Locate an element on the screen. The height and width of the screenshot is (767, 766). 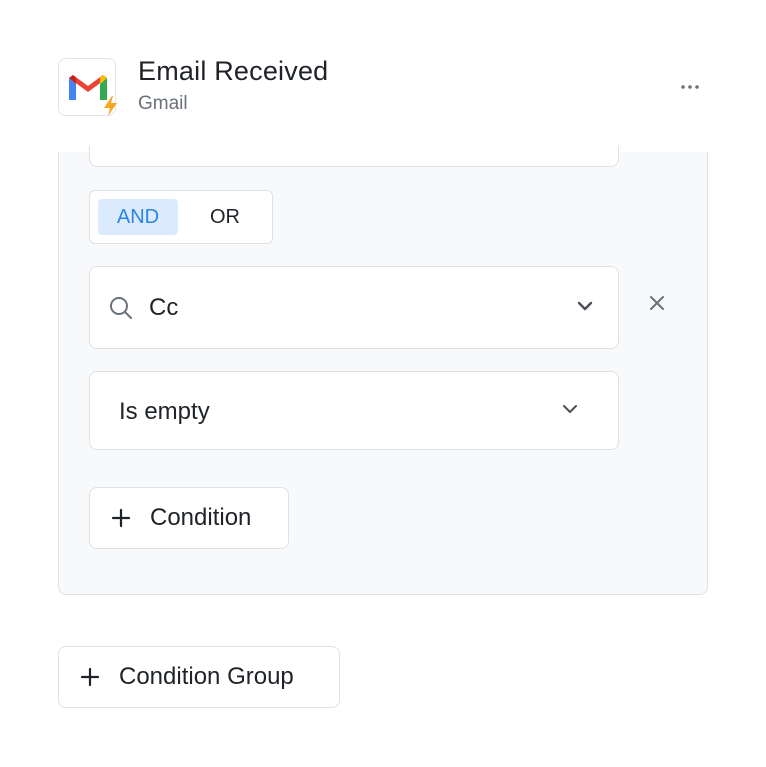
condition-operator-select: Is empty is located at coordinates (354, 410).